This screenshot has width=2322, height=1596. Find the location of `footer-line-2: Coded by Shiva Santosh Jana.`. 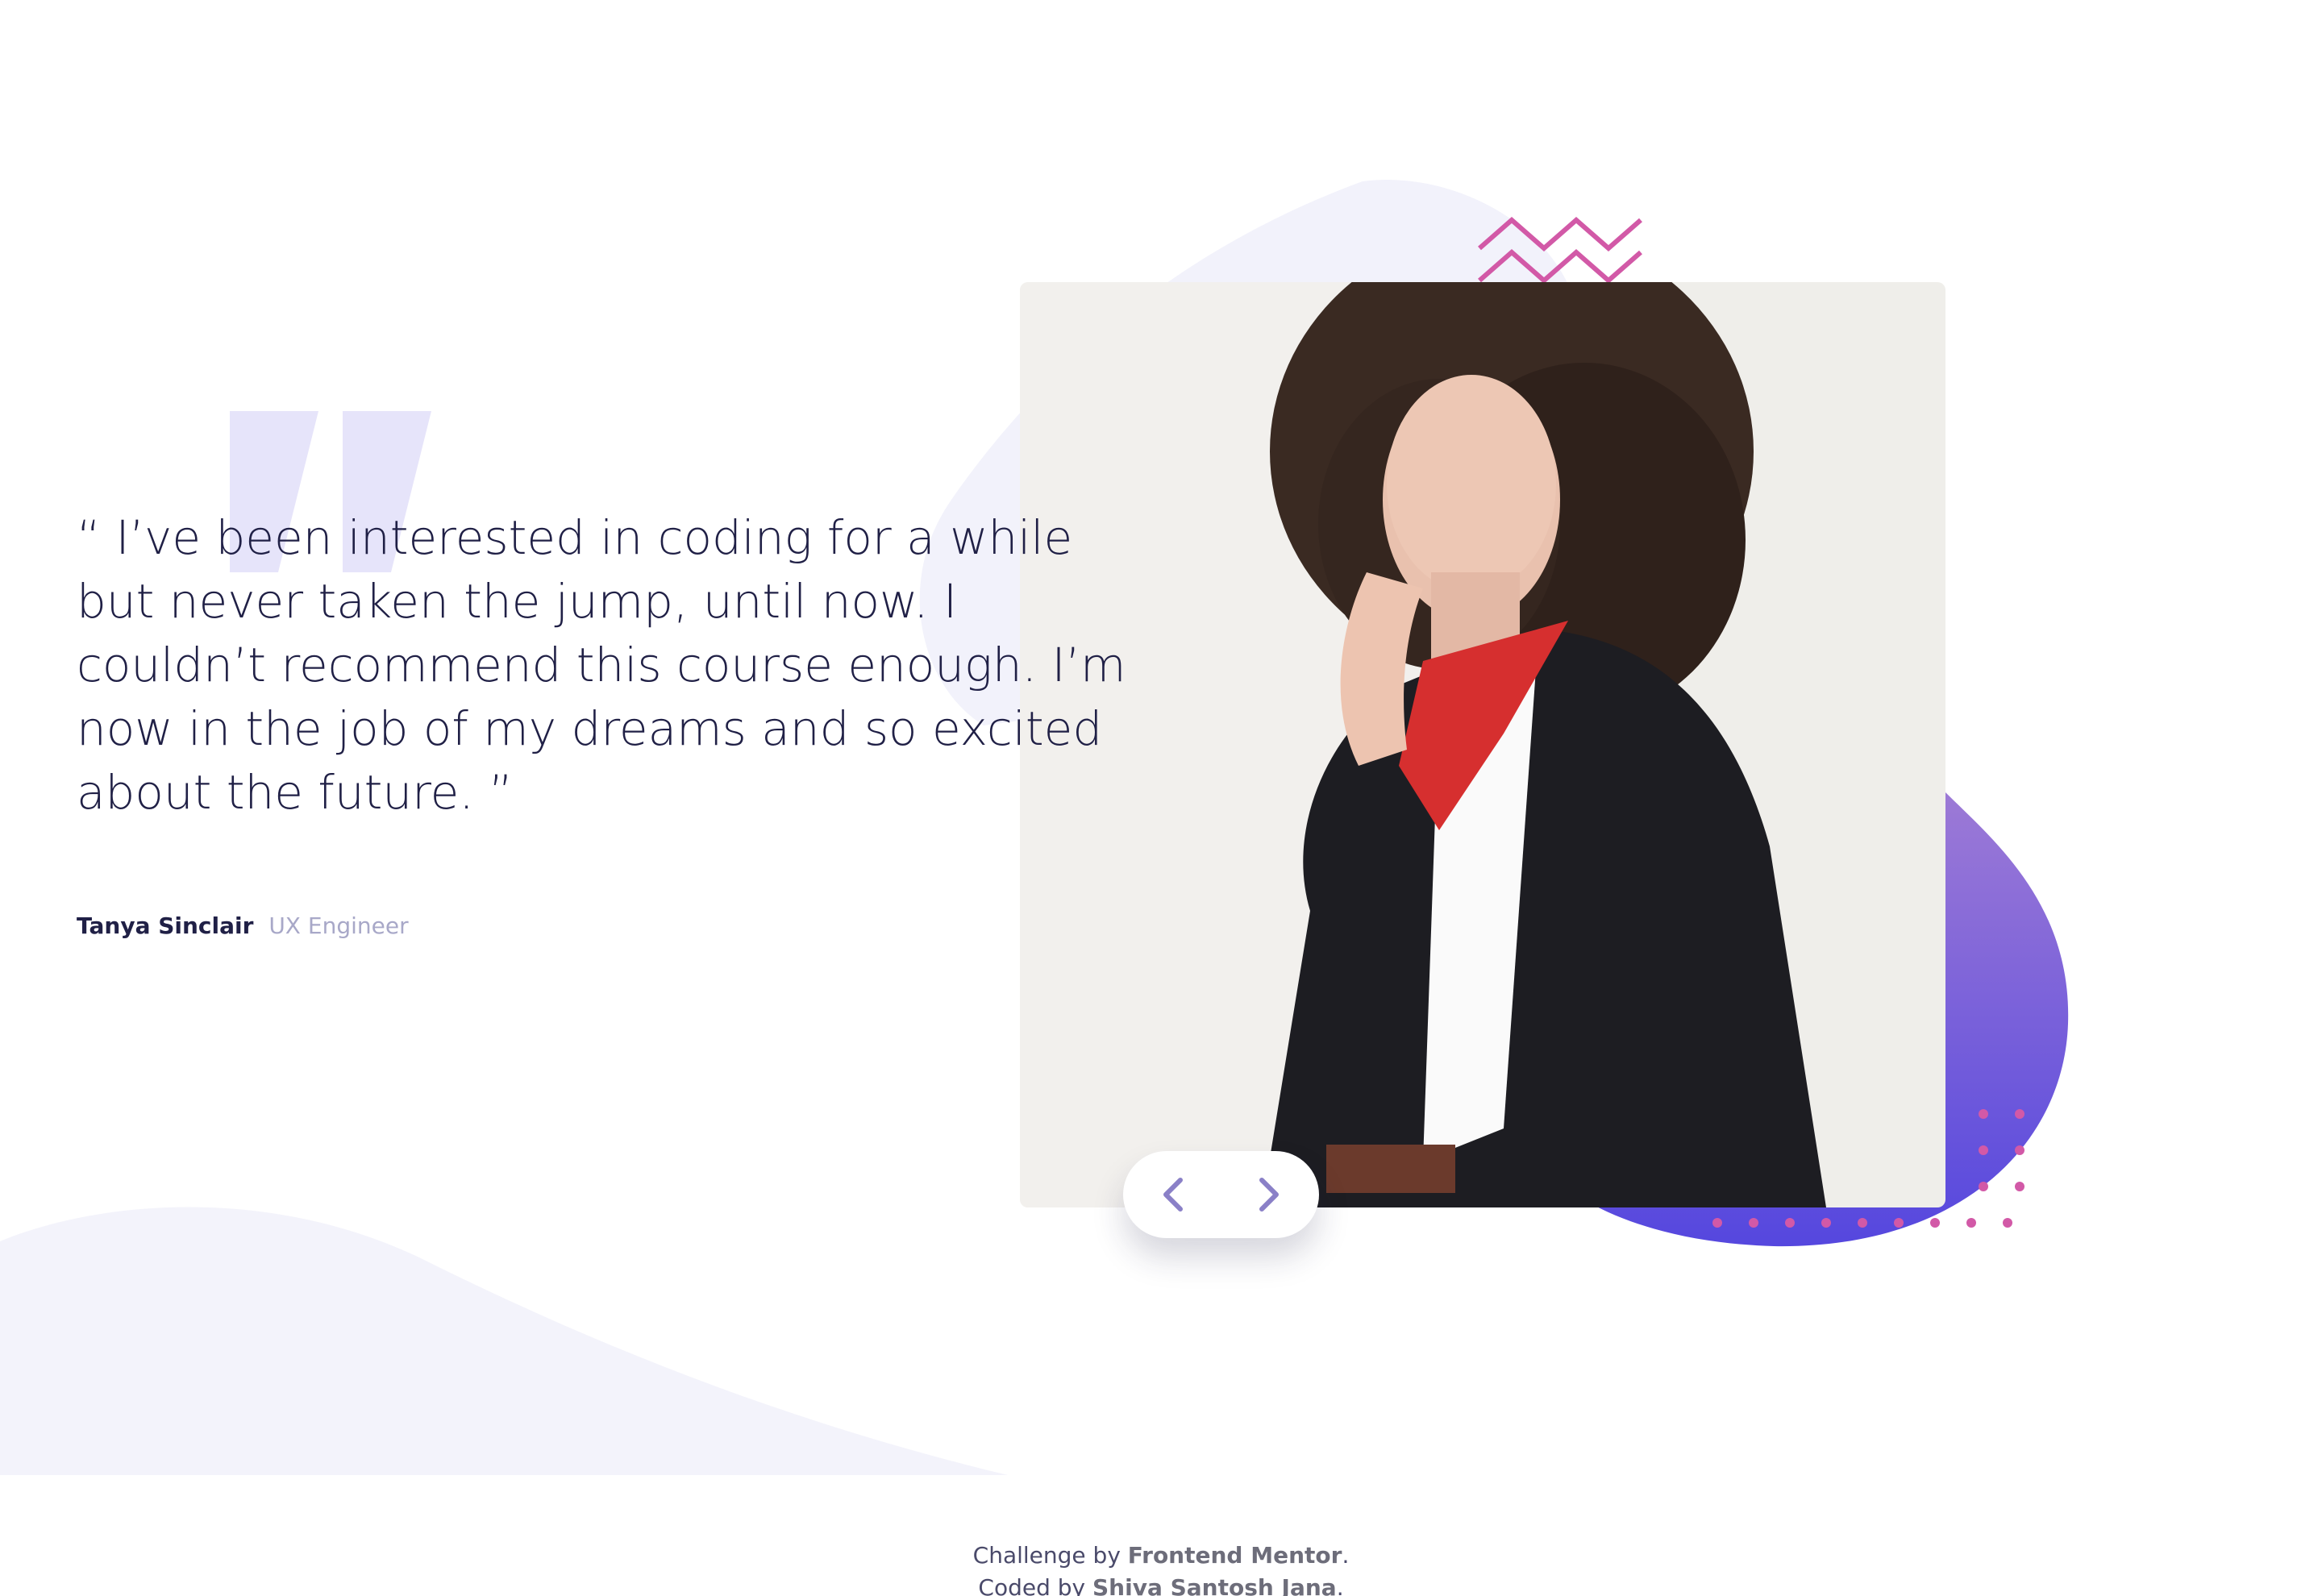

footer-line-2: Coded by Shiva Santosh Jana. is located at coordinates (1161, 1584).